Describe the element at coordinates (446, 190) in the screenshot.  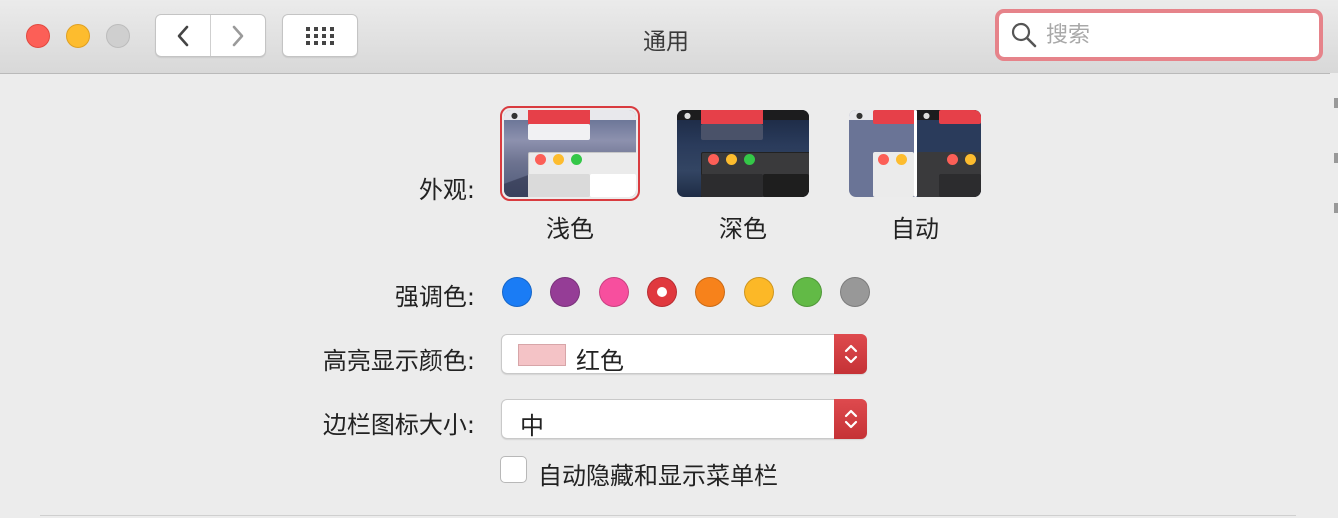
I see `appearance-label: 外观:` at that location.